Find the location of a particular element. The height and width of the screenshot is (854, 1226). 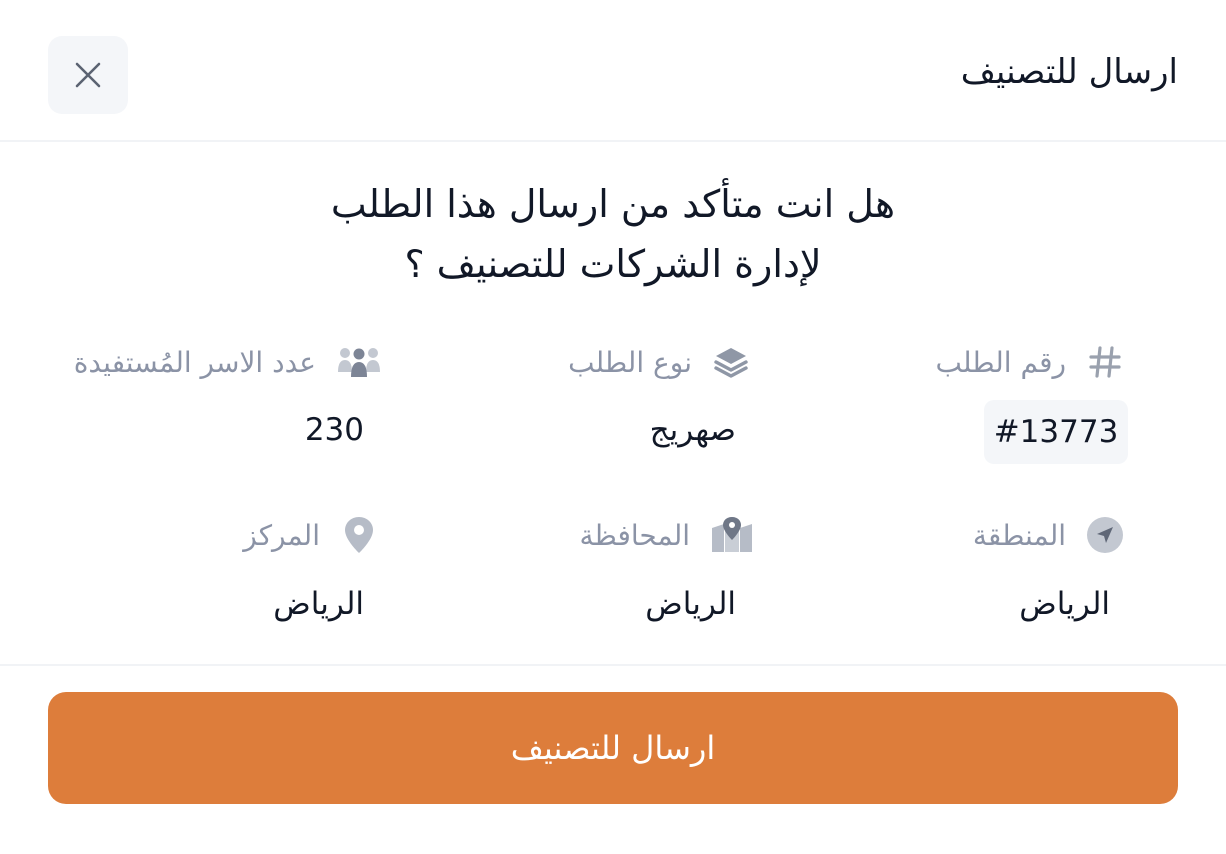

hash-icon is located at coordinates (1105, 362).